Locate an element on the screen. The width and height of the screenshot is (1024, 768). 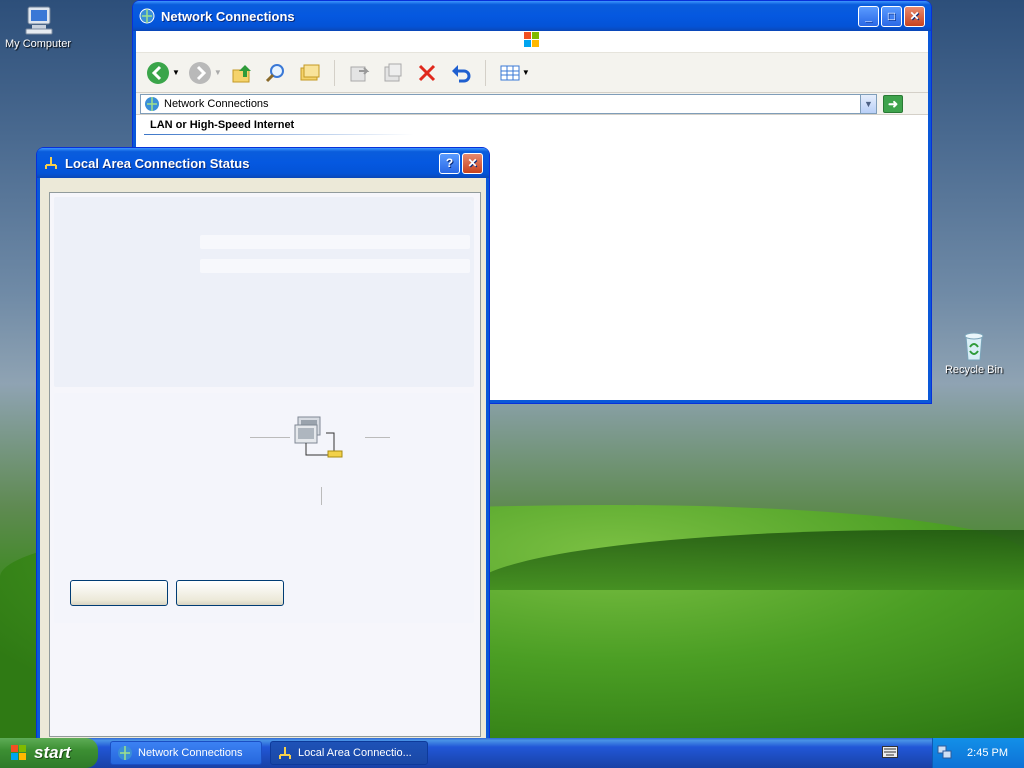
up-folder-icon is located at coordinates (241, 73).